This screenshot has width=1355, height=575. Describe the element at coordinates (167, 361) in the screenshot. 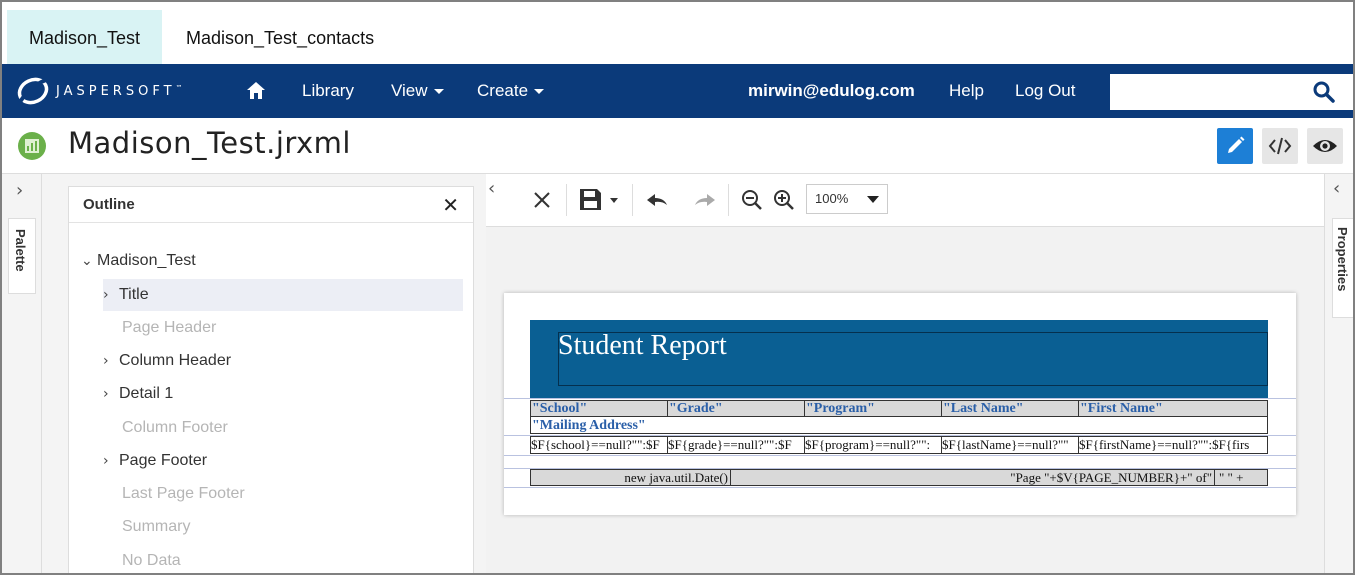

I see `tree-item-column-header: › Column Header` at that location.